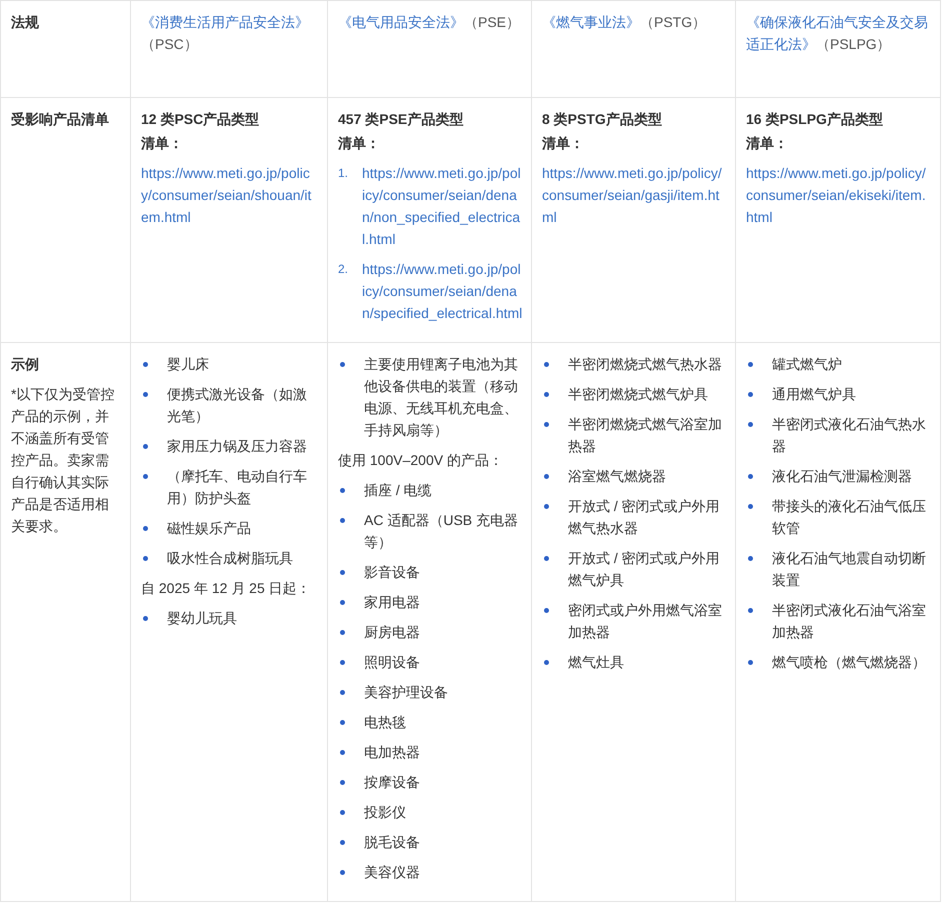  Describe the element at coordinates (602, 119) in the screenshot. I see `category-count: 8 类PSTG产品类型` at that location.